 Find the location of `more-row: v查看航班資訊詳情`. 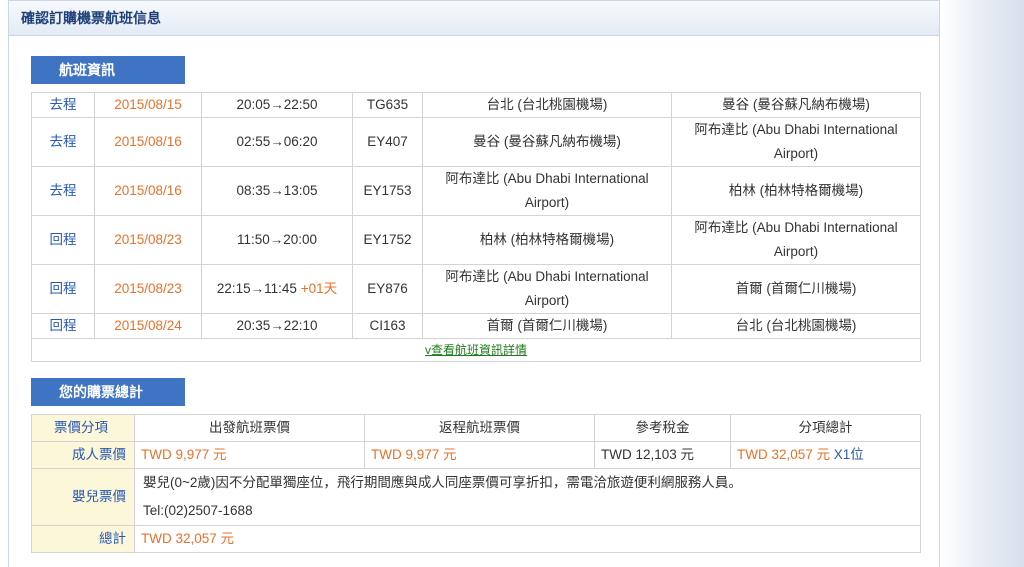

more-row: v查看航班資訊詳情 is located at coordinates (476, 350).